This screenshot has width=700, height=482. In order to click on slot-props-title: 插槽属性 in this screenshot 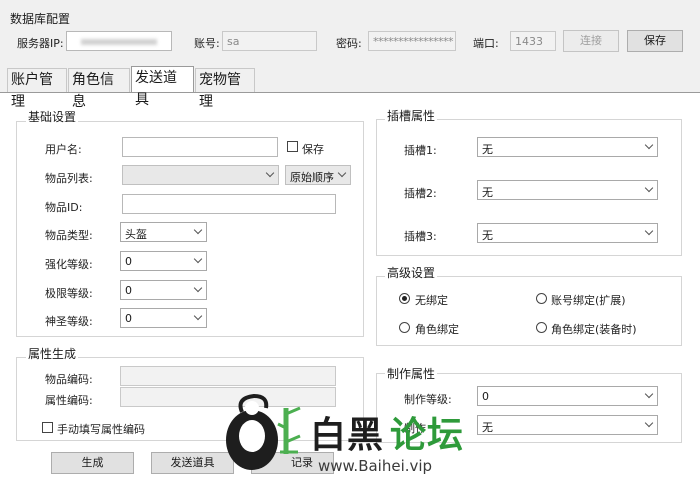, I will do `click(411, 115)`.